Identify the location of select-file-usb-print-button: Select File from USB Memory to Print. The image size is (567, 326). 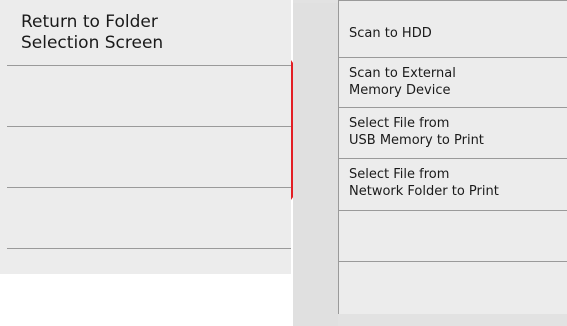
(453, 133).